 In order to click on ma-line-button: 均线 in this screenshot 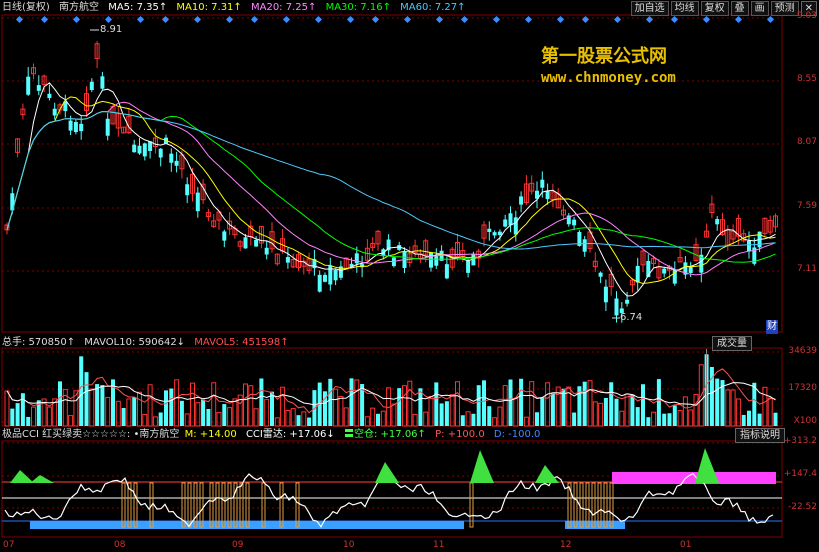, I will do `click(684, 8)`.